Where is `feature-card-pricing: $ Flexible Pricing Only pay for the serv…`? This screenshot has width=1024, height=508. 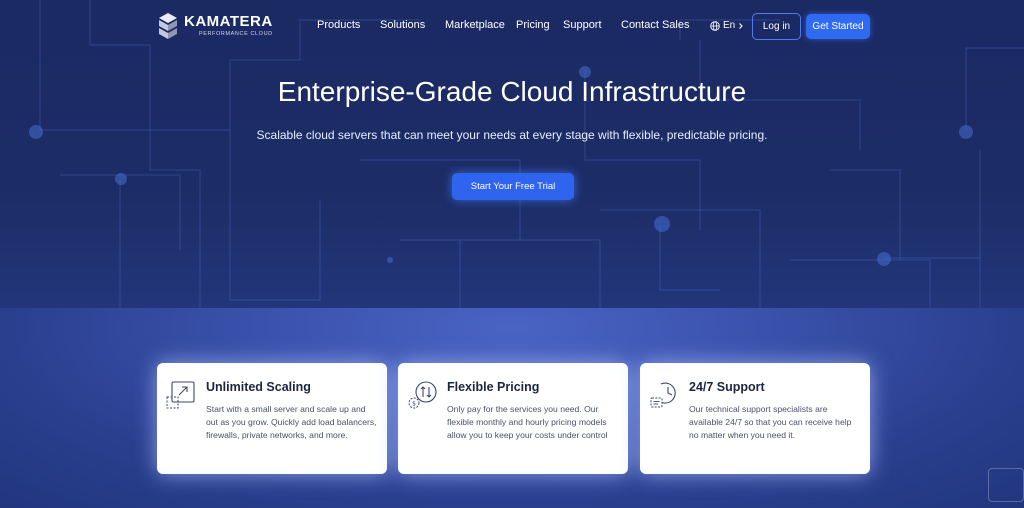
feature-card-pricing: $ Flexible Pricing Only pay for the serv… is located at coordinates (513, 418).